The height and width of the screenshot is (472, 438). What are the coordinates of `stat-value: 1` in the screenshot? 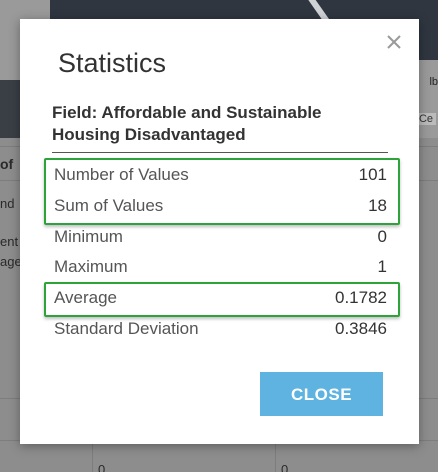 It's located at (382, 266).